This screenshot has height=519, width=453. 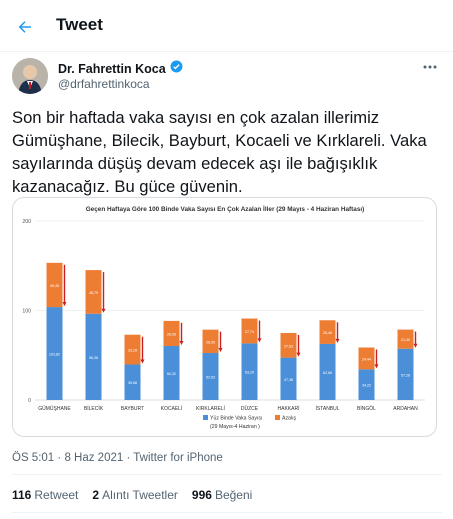 I want to click on tweet-header: Tweet, so click(x=226, y=26).